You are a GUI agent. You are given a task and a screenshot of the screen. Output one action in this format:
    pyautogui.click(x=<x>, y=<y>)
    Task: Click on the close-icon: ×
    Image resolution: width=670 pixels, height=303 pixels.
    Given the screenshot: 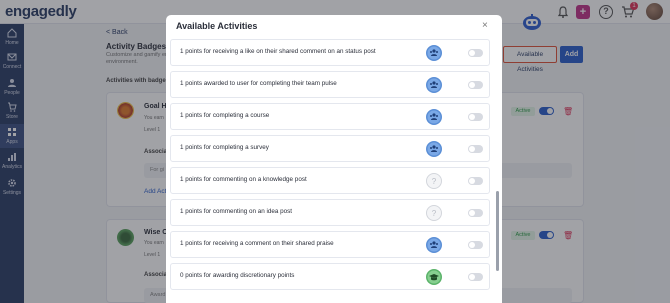 What is the action you would take?
    pyautogui.click(x=485, y=25)
    